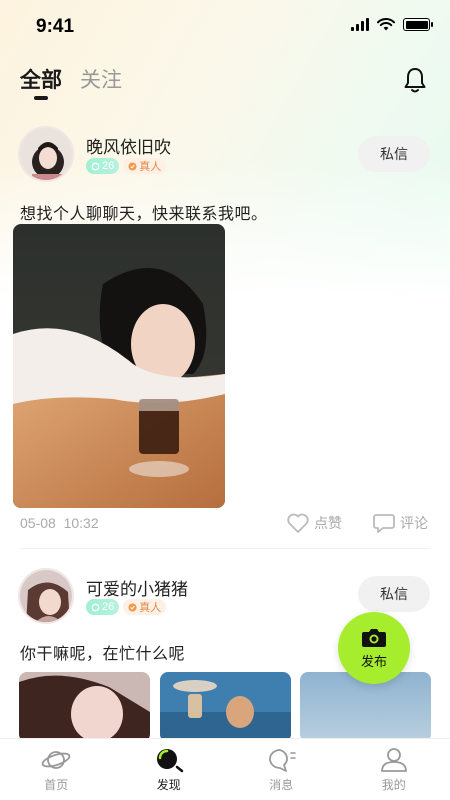  Describe the element at coordinates (373, 661) in the screenshot. I see `publish-label: 发布` at that location.